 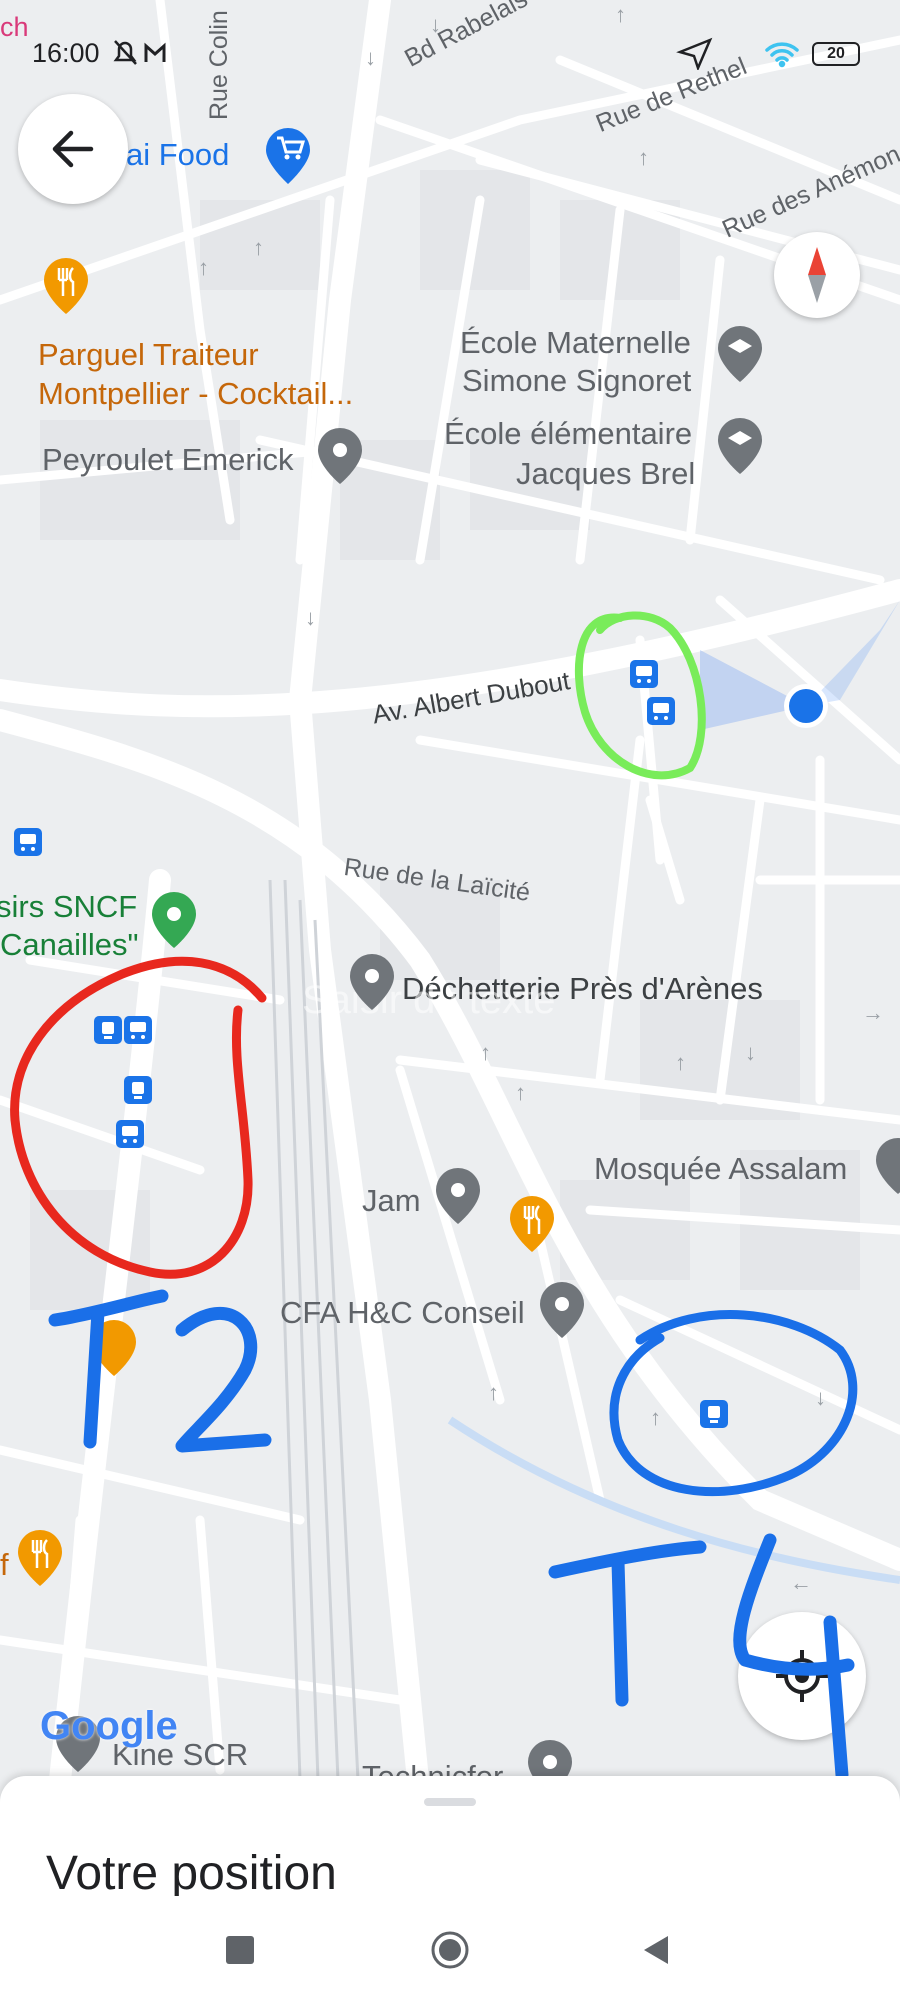 I want to click on sheet-drag-handle, so click(x=450, y=1802).